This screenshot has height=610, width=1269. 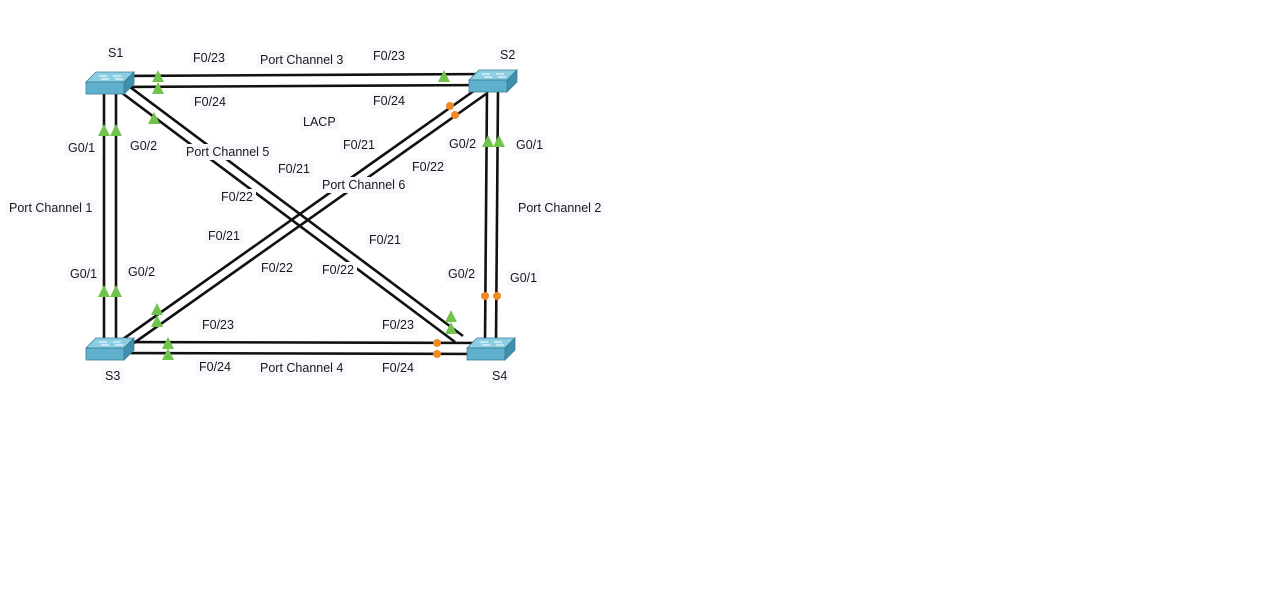 I want to click on switch-s1, so click(x=110, y=83).